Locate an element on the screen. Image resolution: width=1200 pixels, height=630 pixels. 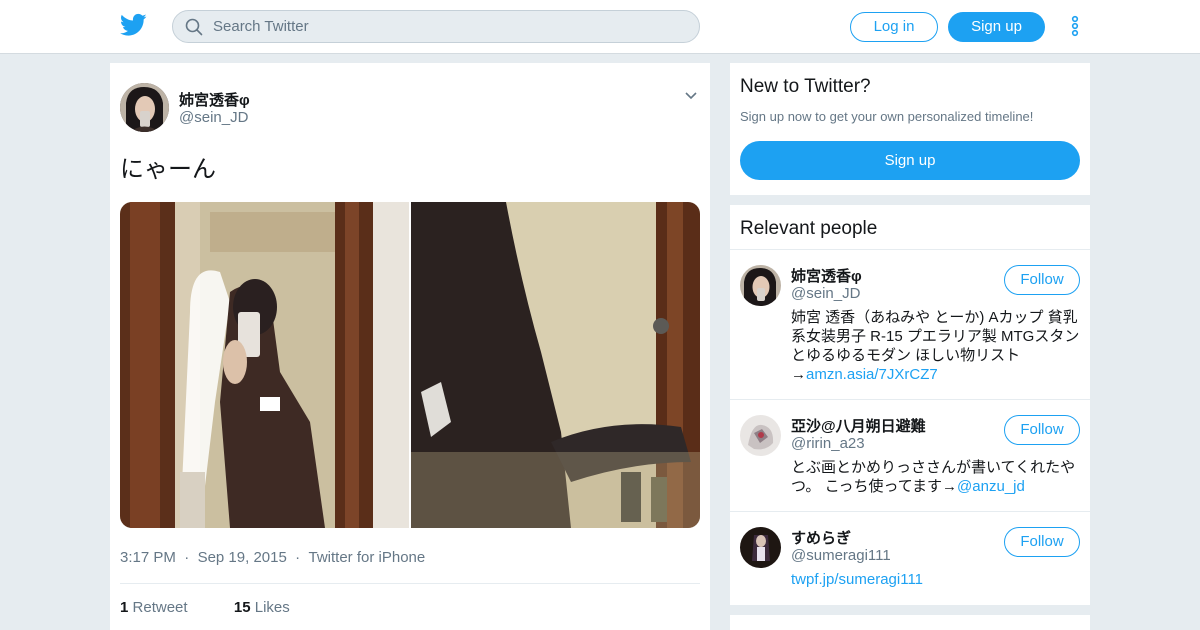
person-bio-link: amzn.asia/7JXrCZ7 is located at coordinates (872, 374).